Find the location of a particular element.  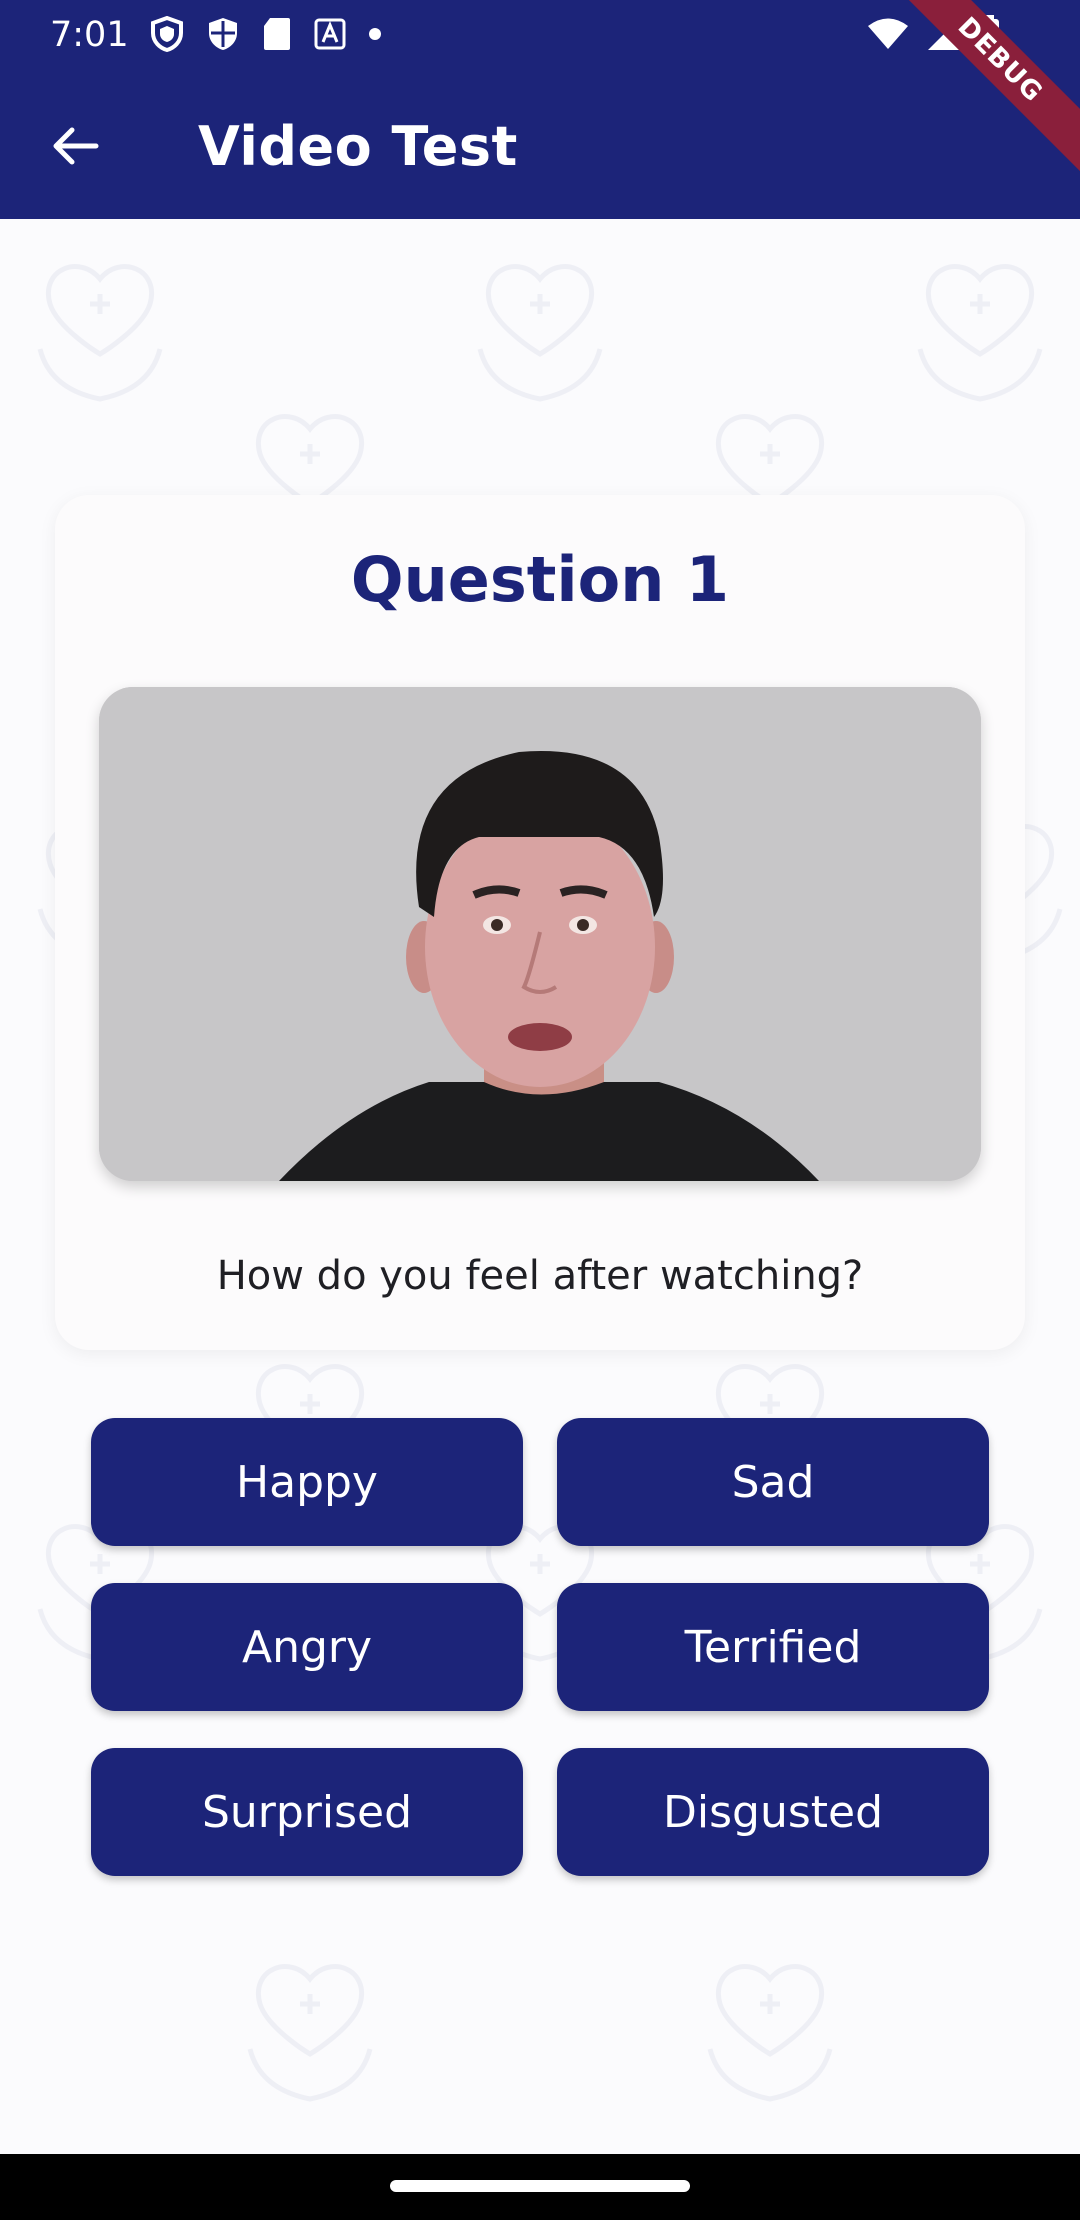

status-icons-left is located at coordinates (266, 34).